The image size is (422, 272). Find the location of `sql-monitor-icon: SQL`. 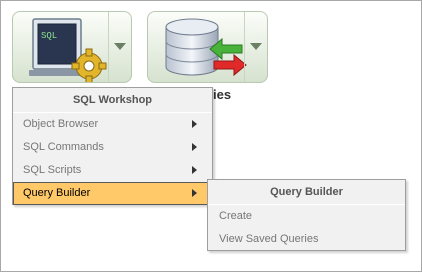

sql-monitor-icon: SQL is located at coordinates (68, 50).